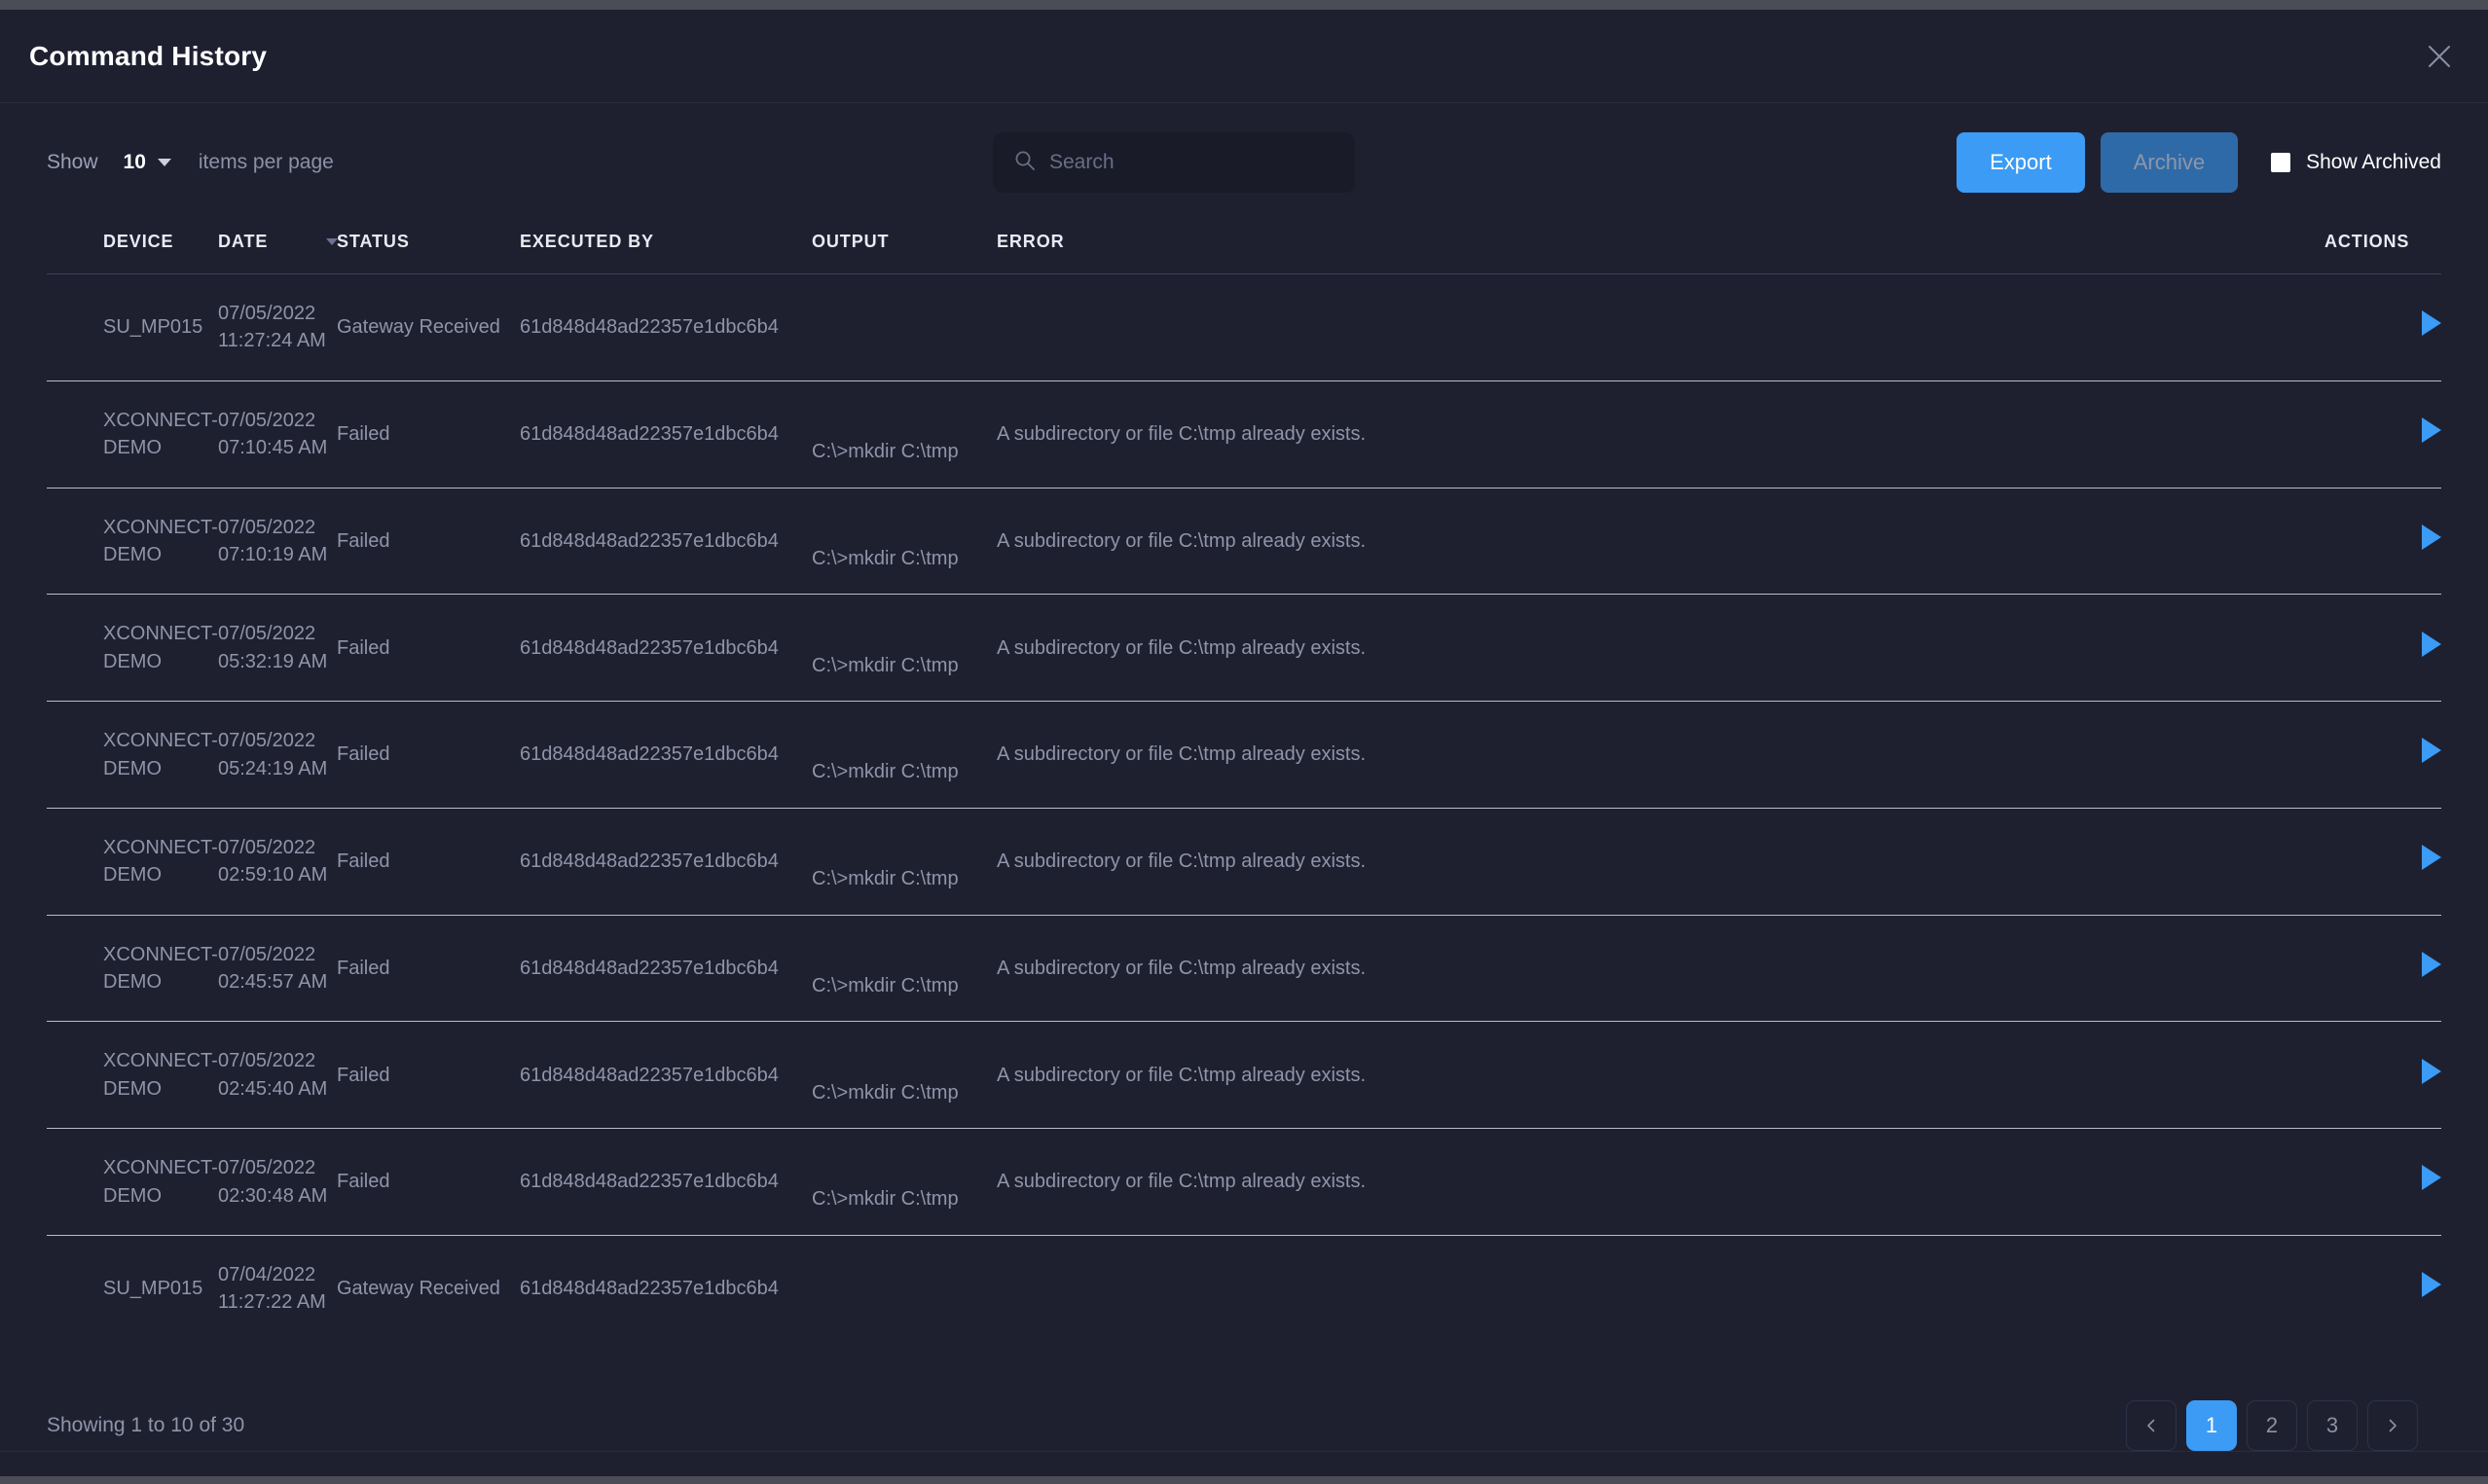  Describe the element at coordinates (273, 1089) in the screenshot. I see `cell-date-time: 02:45:40 AM` at that location.